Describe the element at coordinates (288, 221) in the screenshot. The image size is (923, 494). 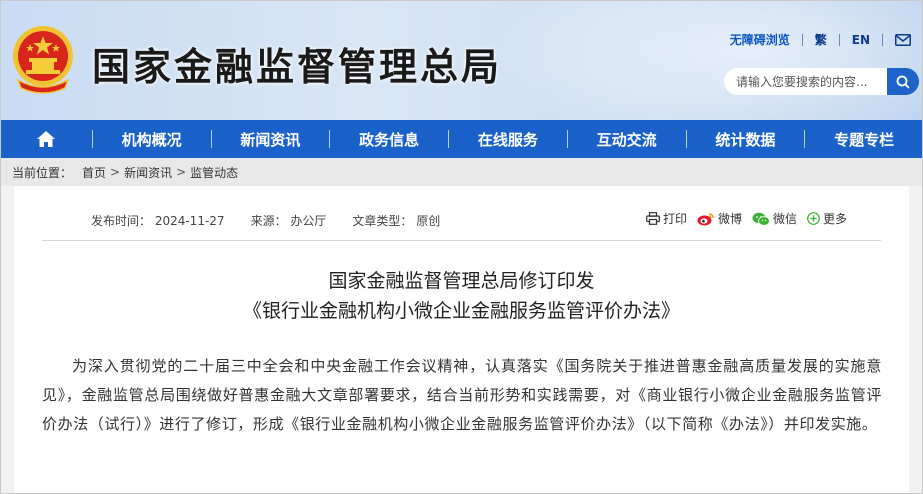
I see `article-source: 来源： 办公厅` at that location.